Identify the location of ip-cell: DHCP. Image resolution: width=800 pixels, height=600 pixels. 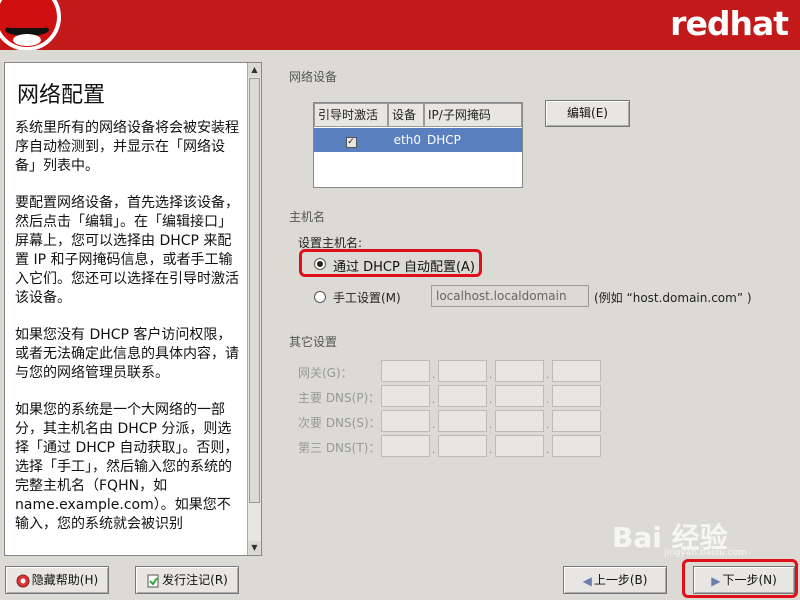
(444, 140).